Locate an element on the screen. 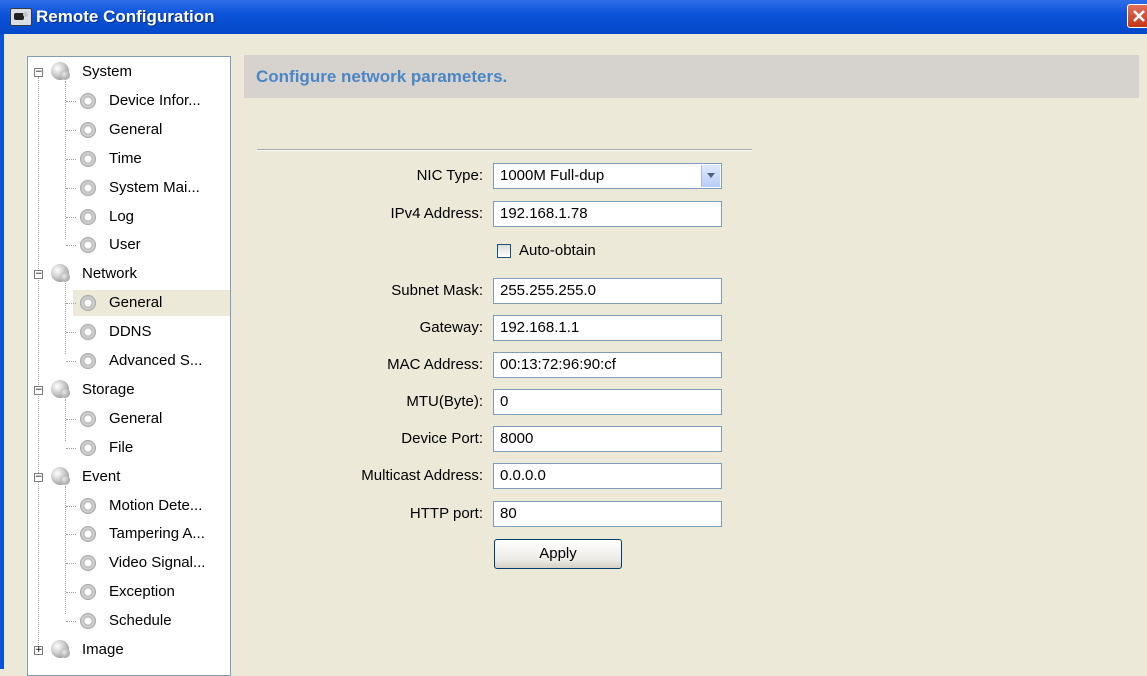 This screenshot has height=676, width=1147. device-port-field: 8000 is located at coordinates (607, 439).